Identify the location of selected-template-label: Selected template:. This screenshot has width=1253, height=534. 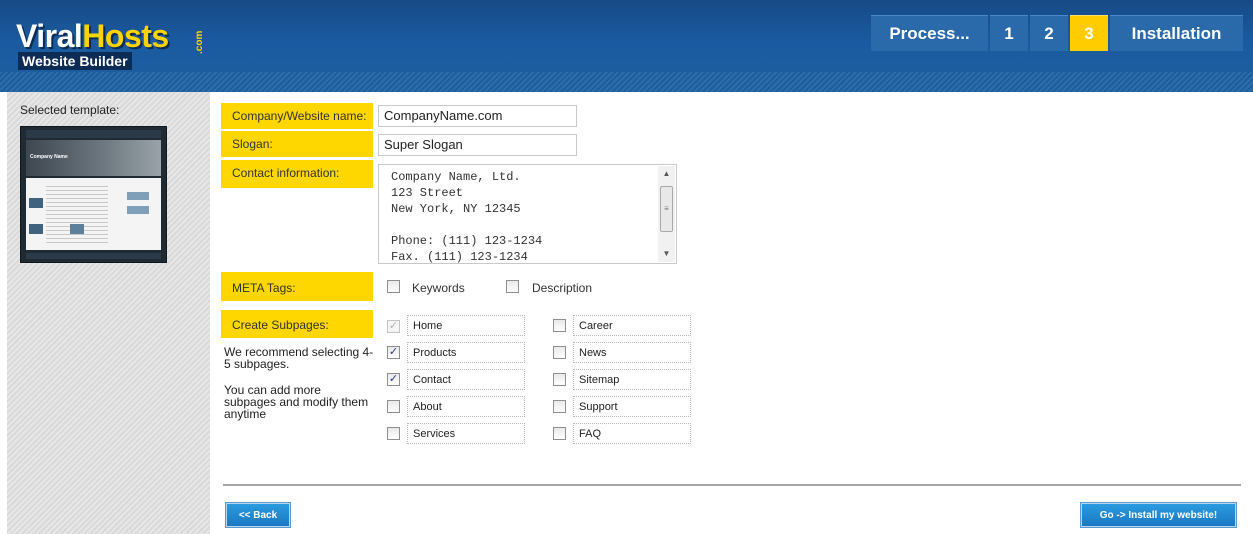
(70, 110).